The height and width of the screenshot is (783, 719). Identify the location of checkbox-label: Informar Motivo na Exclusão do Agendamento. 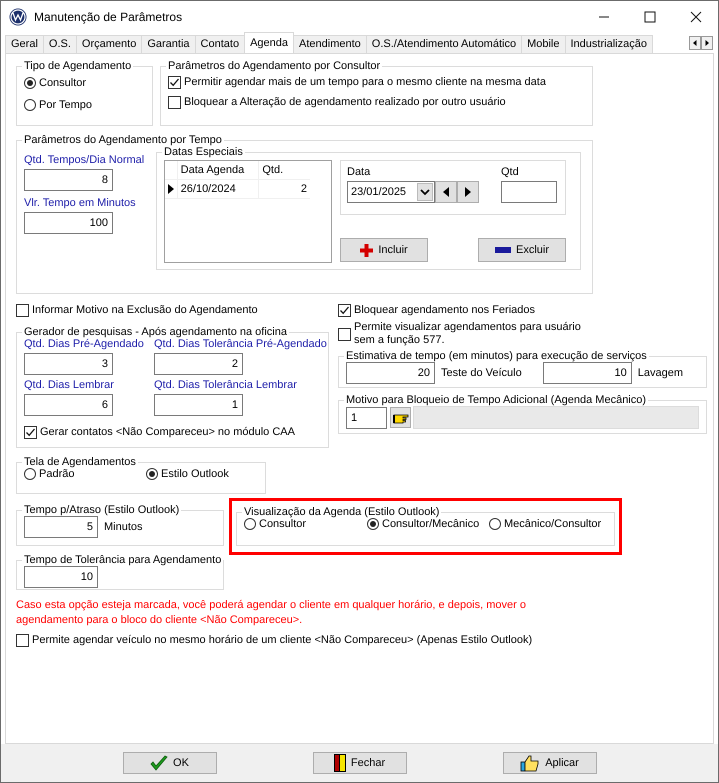
(145, 310).